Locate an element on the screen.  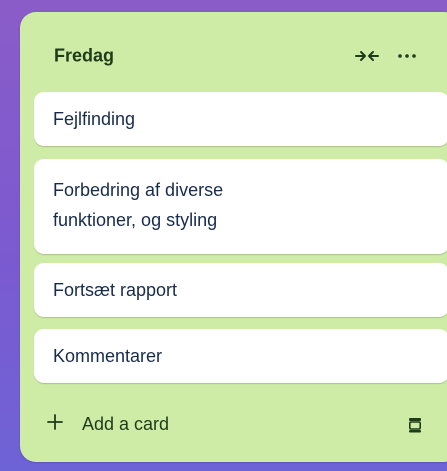
collapse-arrows-icon is located at coordinates (367, 56).